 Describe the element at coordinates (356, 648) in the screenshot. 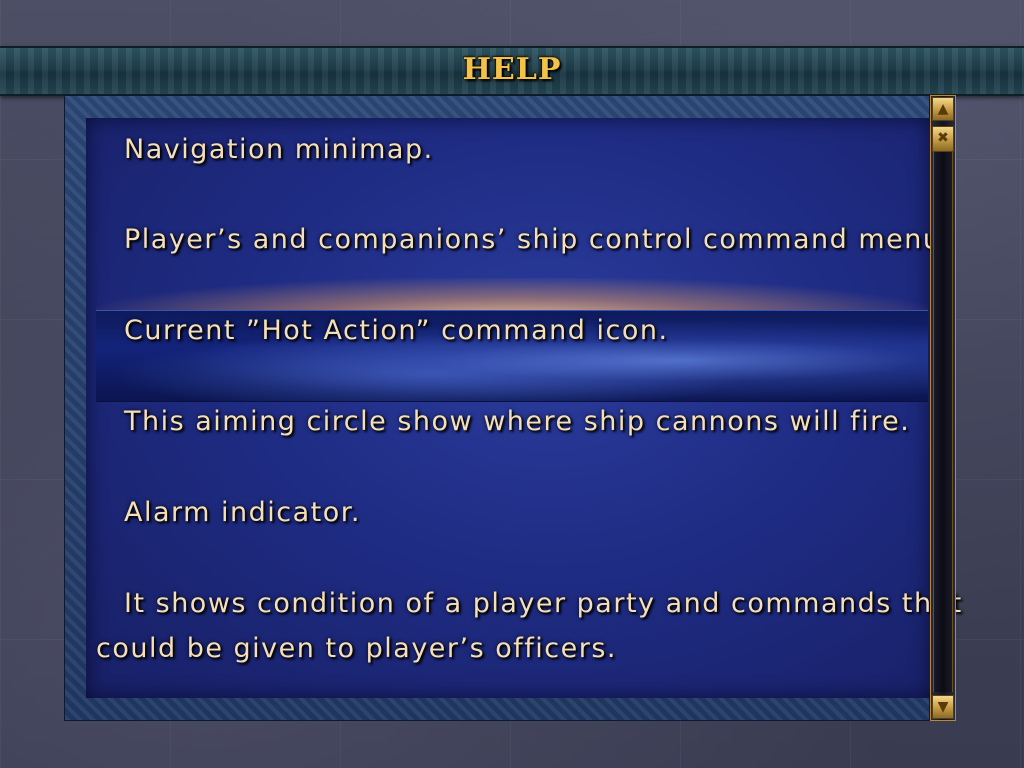

I see `help-item-party-condition-continued: could be given to player’s officers.` at that location.